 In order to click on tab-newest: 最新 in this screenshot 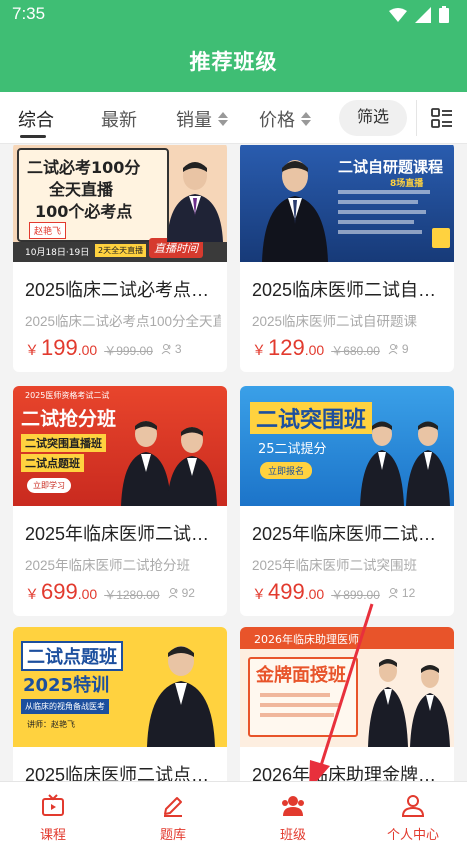, I will do `click(119, 119)`.